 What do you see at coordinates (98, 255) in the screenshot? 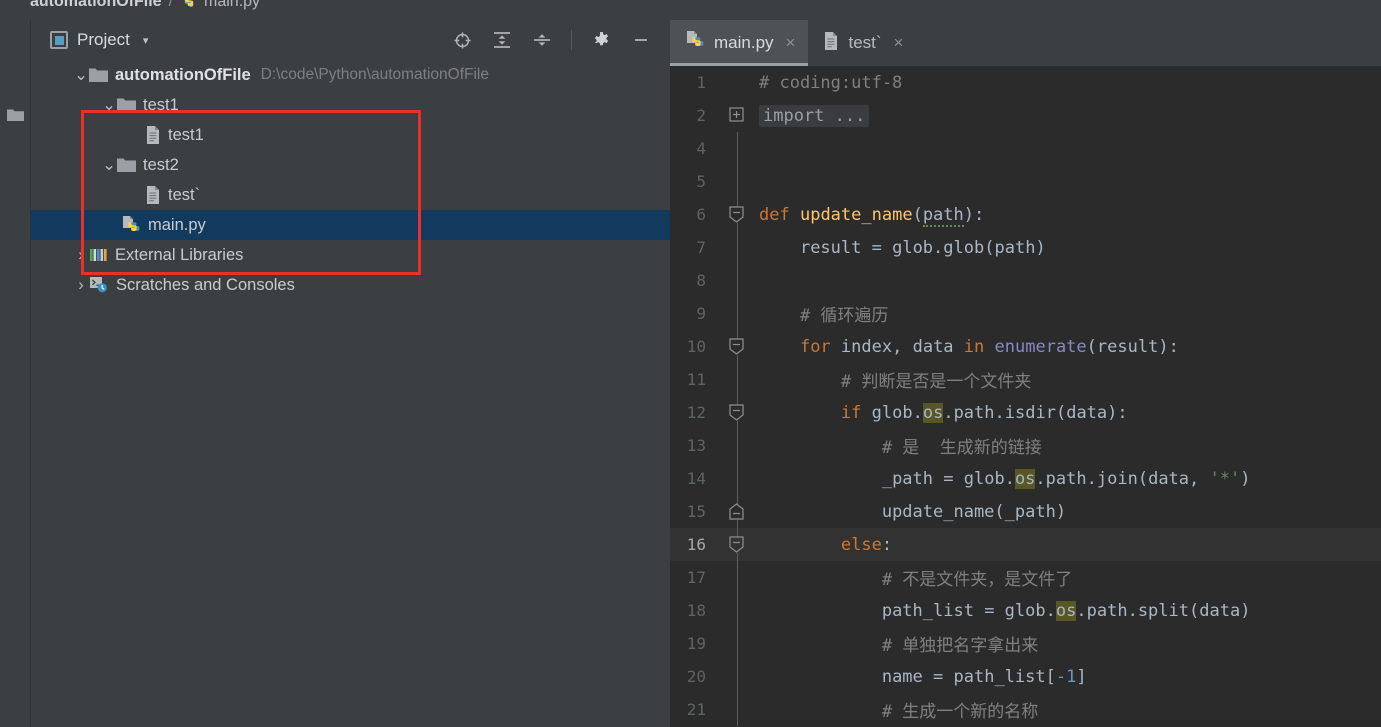
I see `libraries-icon` at bounding box center [98, 255].